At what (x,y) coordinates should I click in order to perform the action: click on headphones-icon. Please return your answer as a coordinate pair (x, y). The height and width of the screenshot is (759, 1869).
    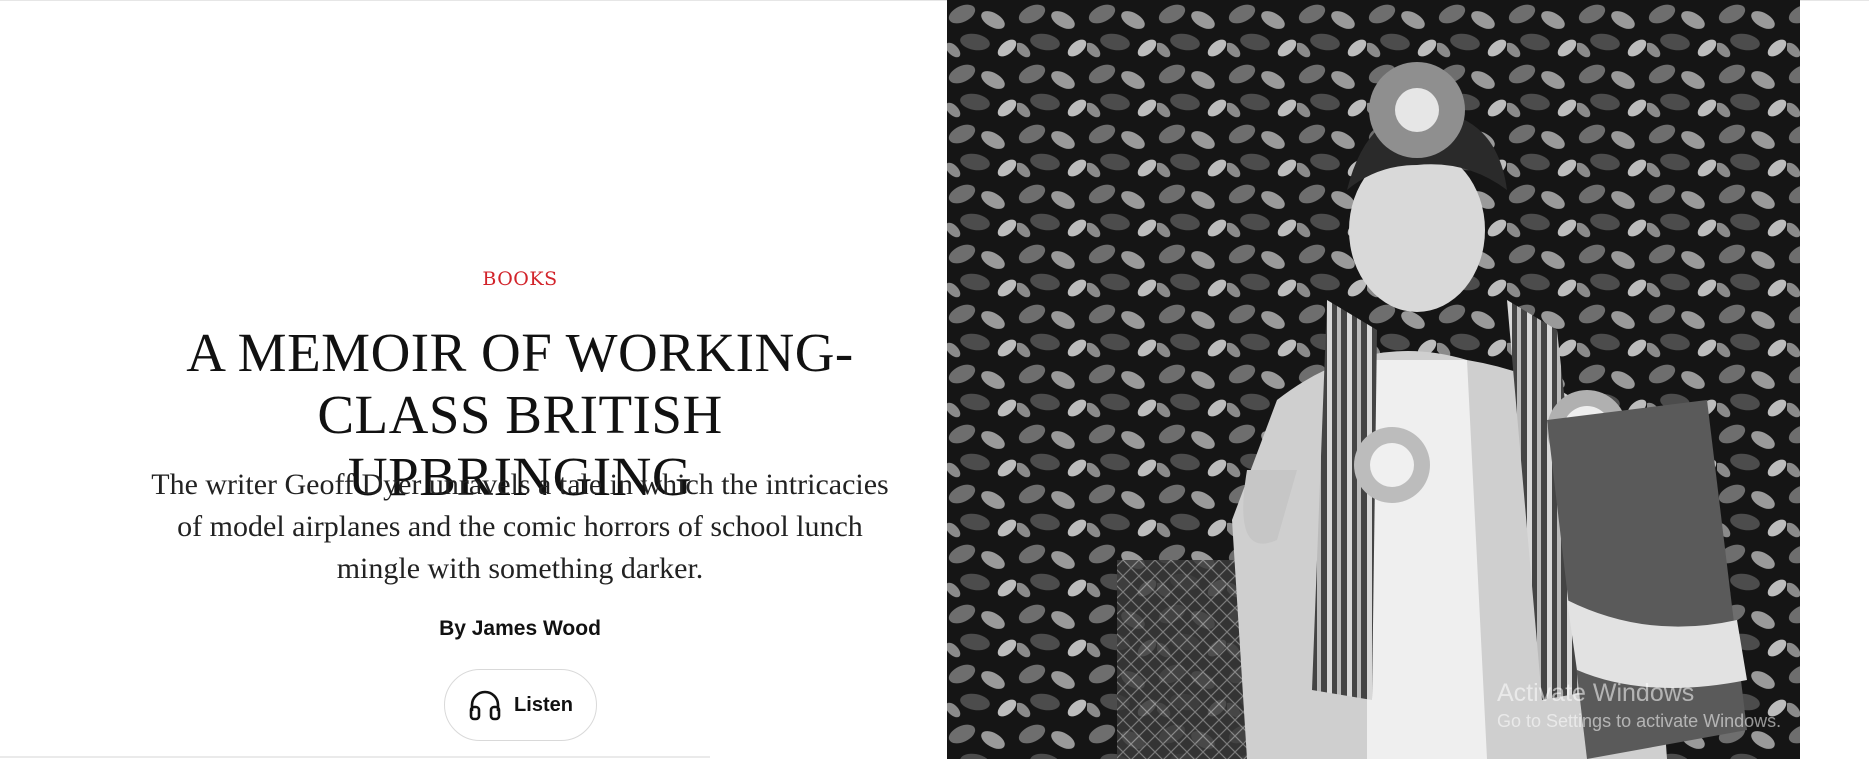
    Looking at the image, I should click on (485, 705).